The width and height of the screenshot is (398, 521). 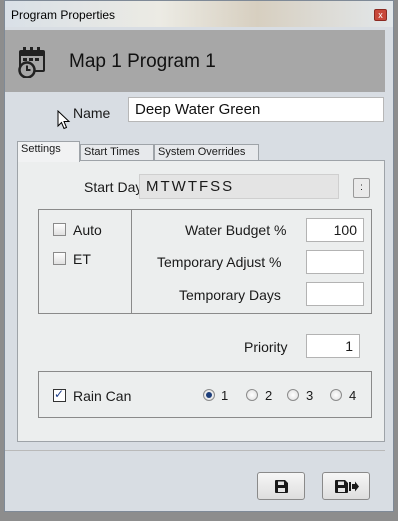 What do you see at coordinates (380, 15) in the screenshot?
I see `close-button: x` at bounding box center [380, 15].